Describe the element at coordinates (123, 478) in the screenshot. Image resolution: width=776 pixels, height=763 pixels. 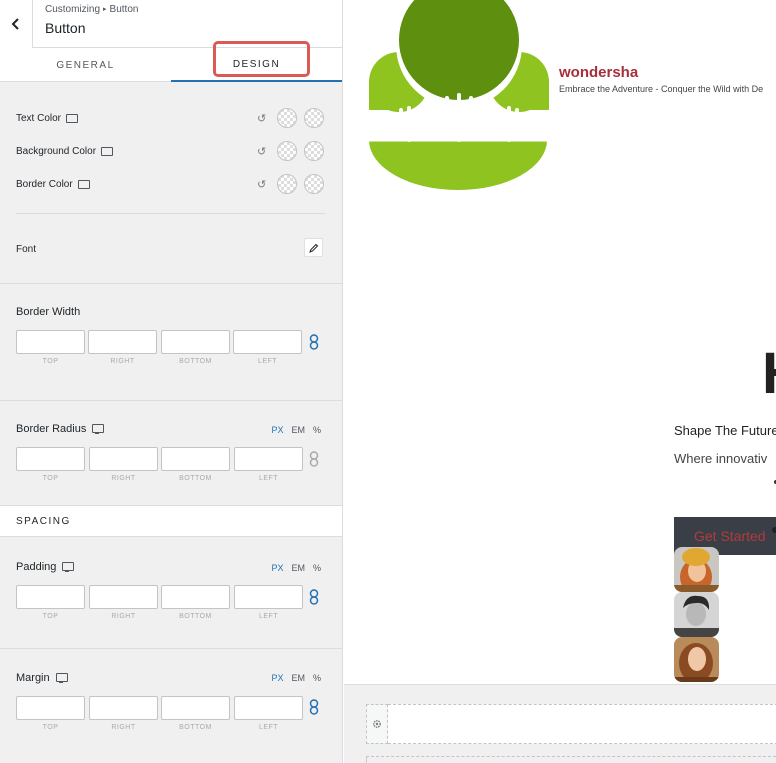
I see `border-radius-right-caption: RIGHT` at that location.